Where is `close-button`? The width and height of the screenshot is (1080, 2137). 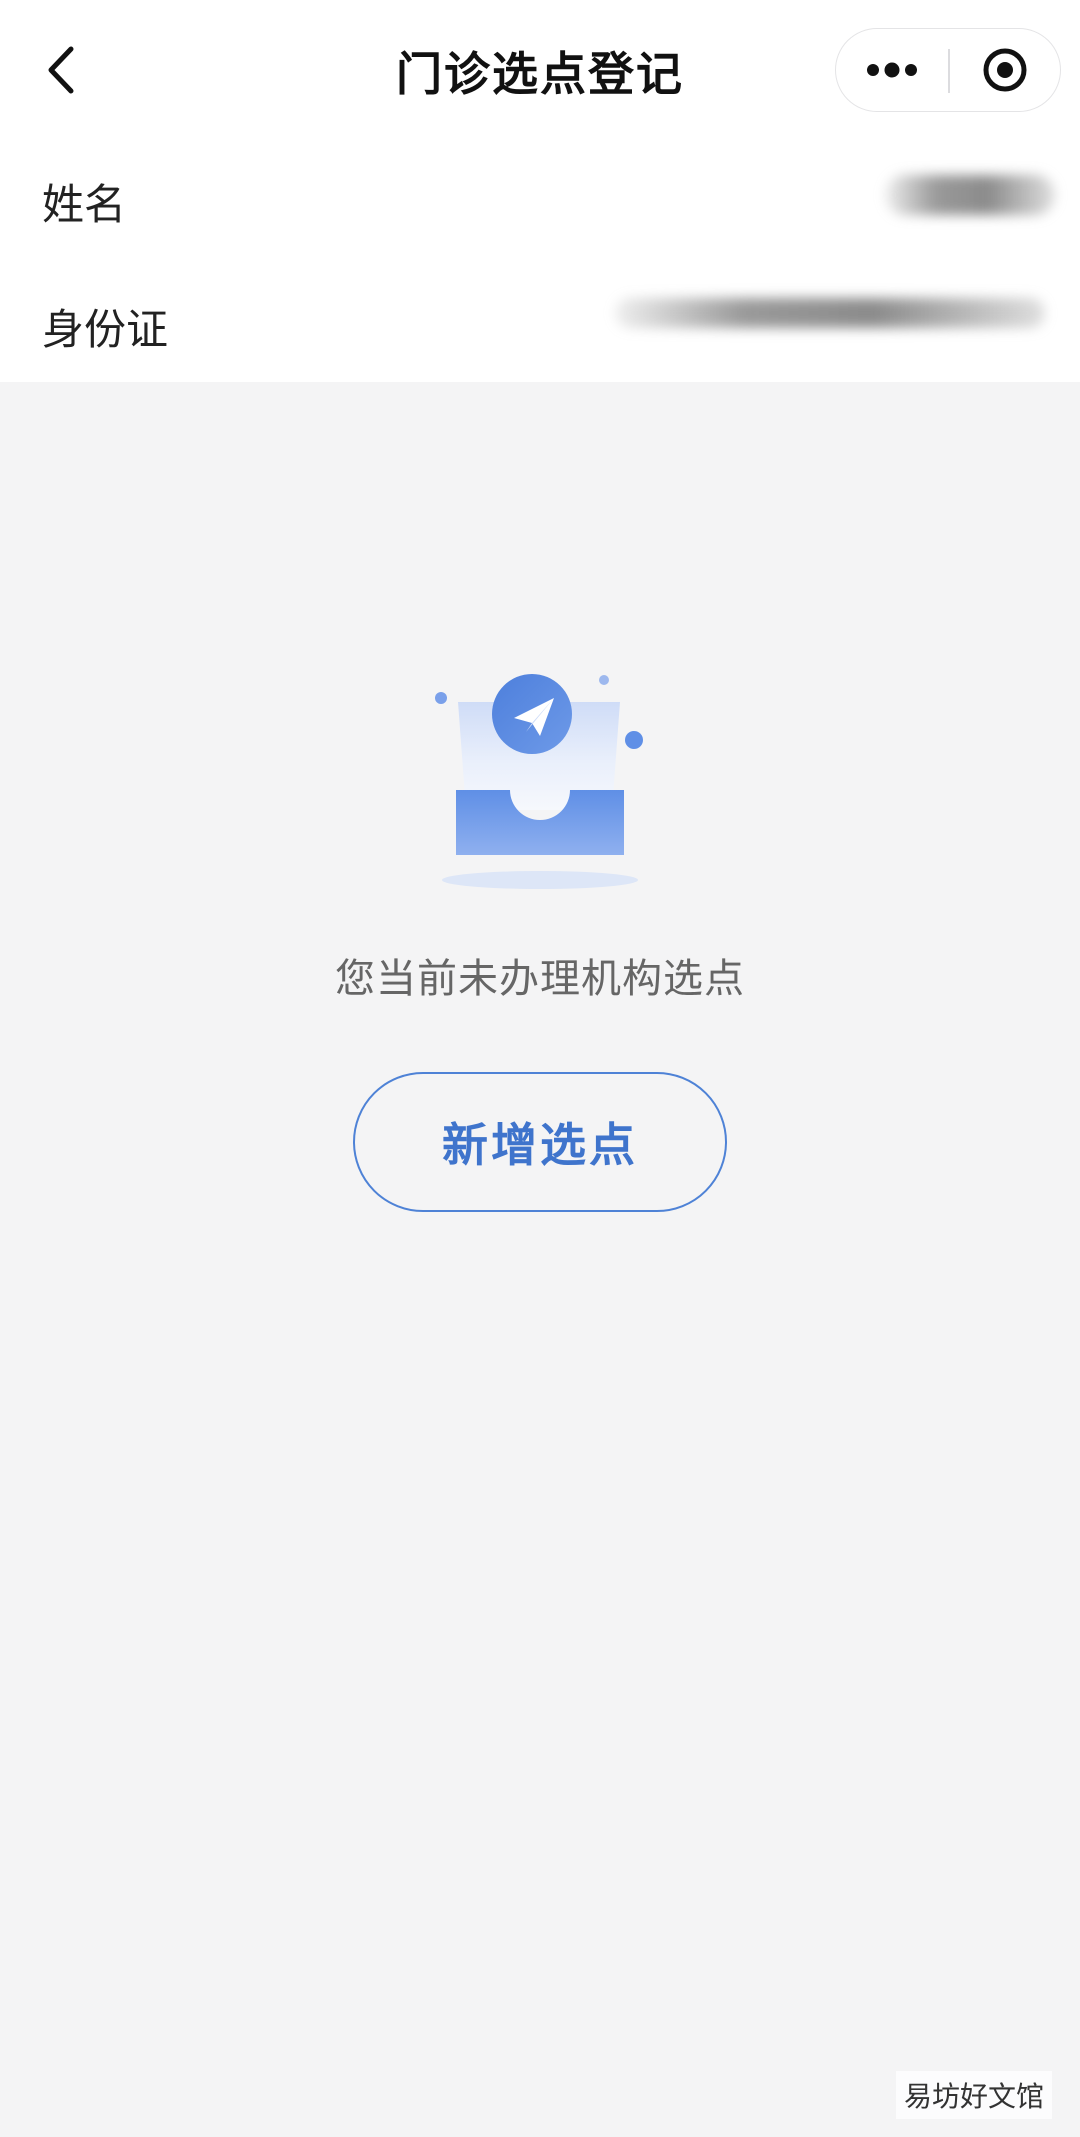
close-button is located at coordinates (1005, 70).